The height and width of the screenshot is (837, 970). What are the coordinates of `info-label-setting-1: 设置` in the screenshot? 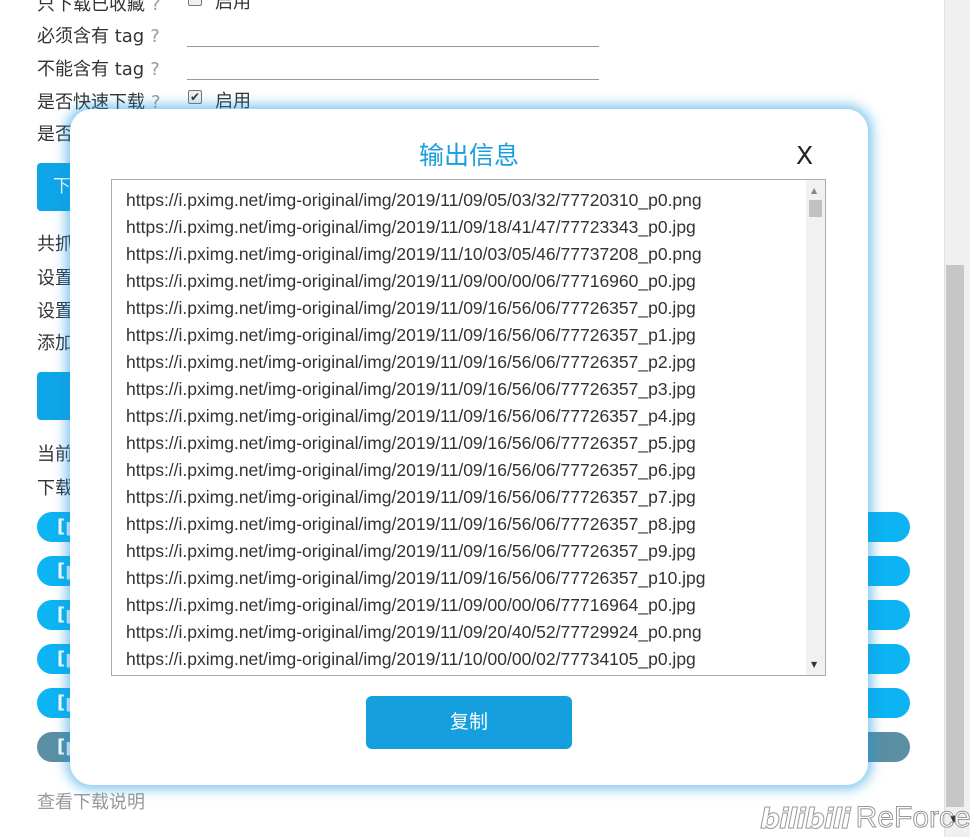 It's located at (55, 278).